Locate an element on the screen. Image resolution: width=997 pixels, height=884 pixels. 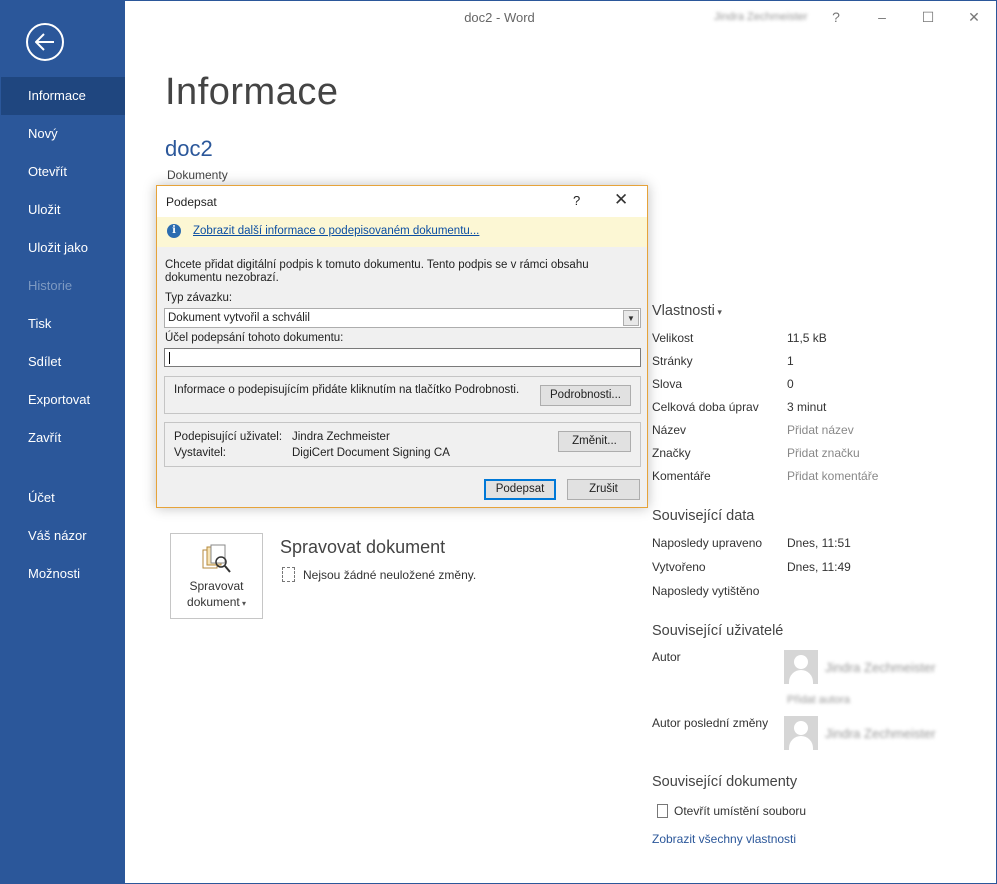
sidebar-item-exportovat: Exportovat is located at coordinates (63, 400).